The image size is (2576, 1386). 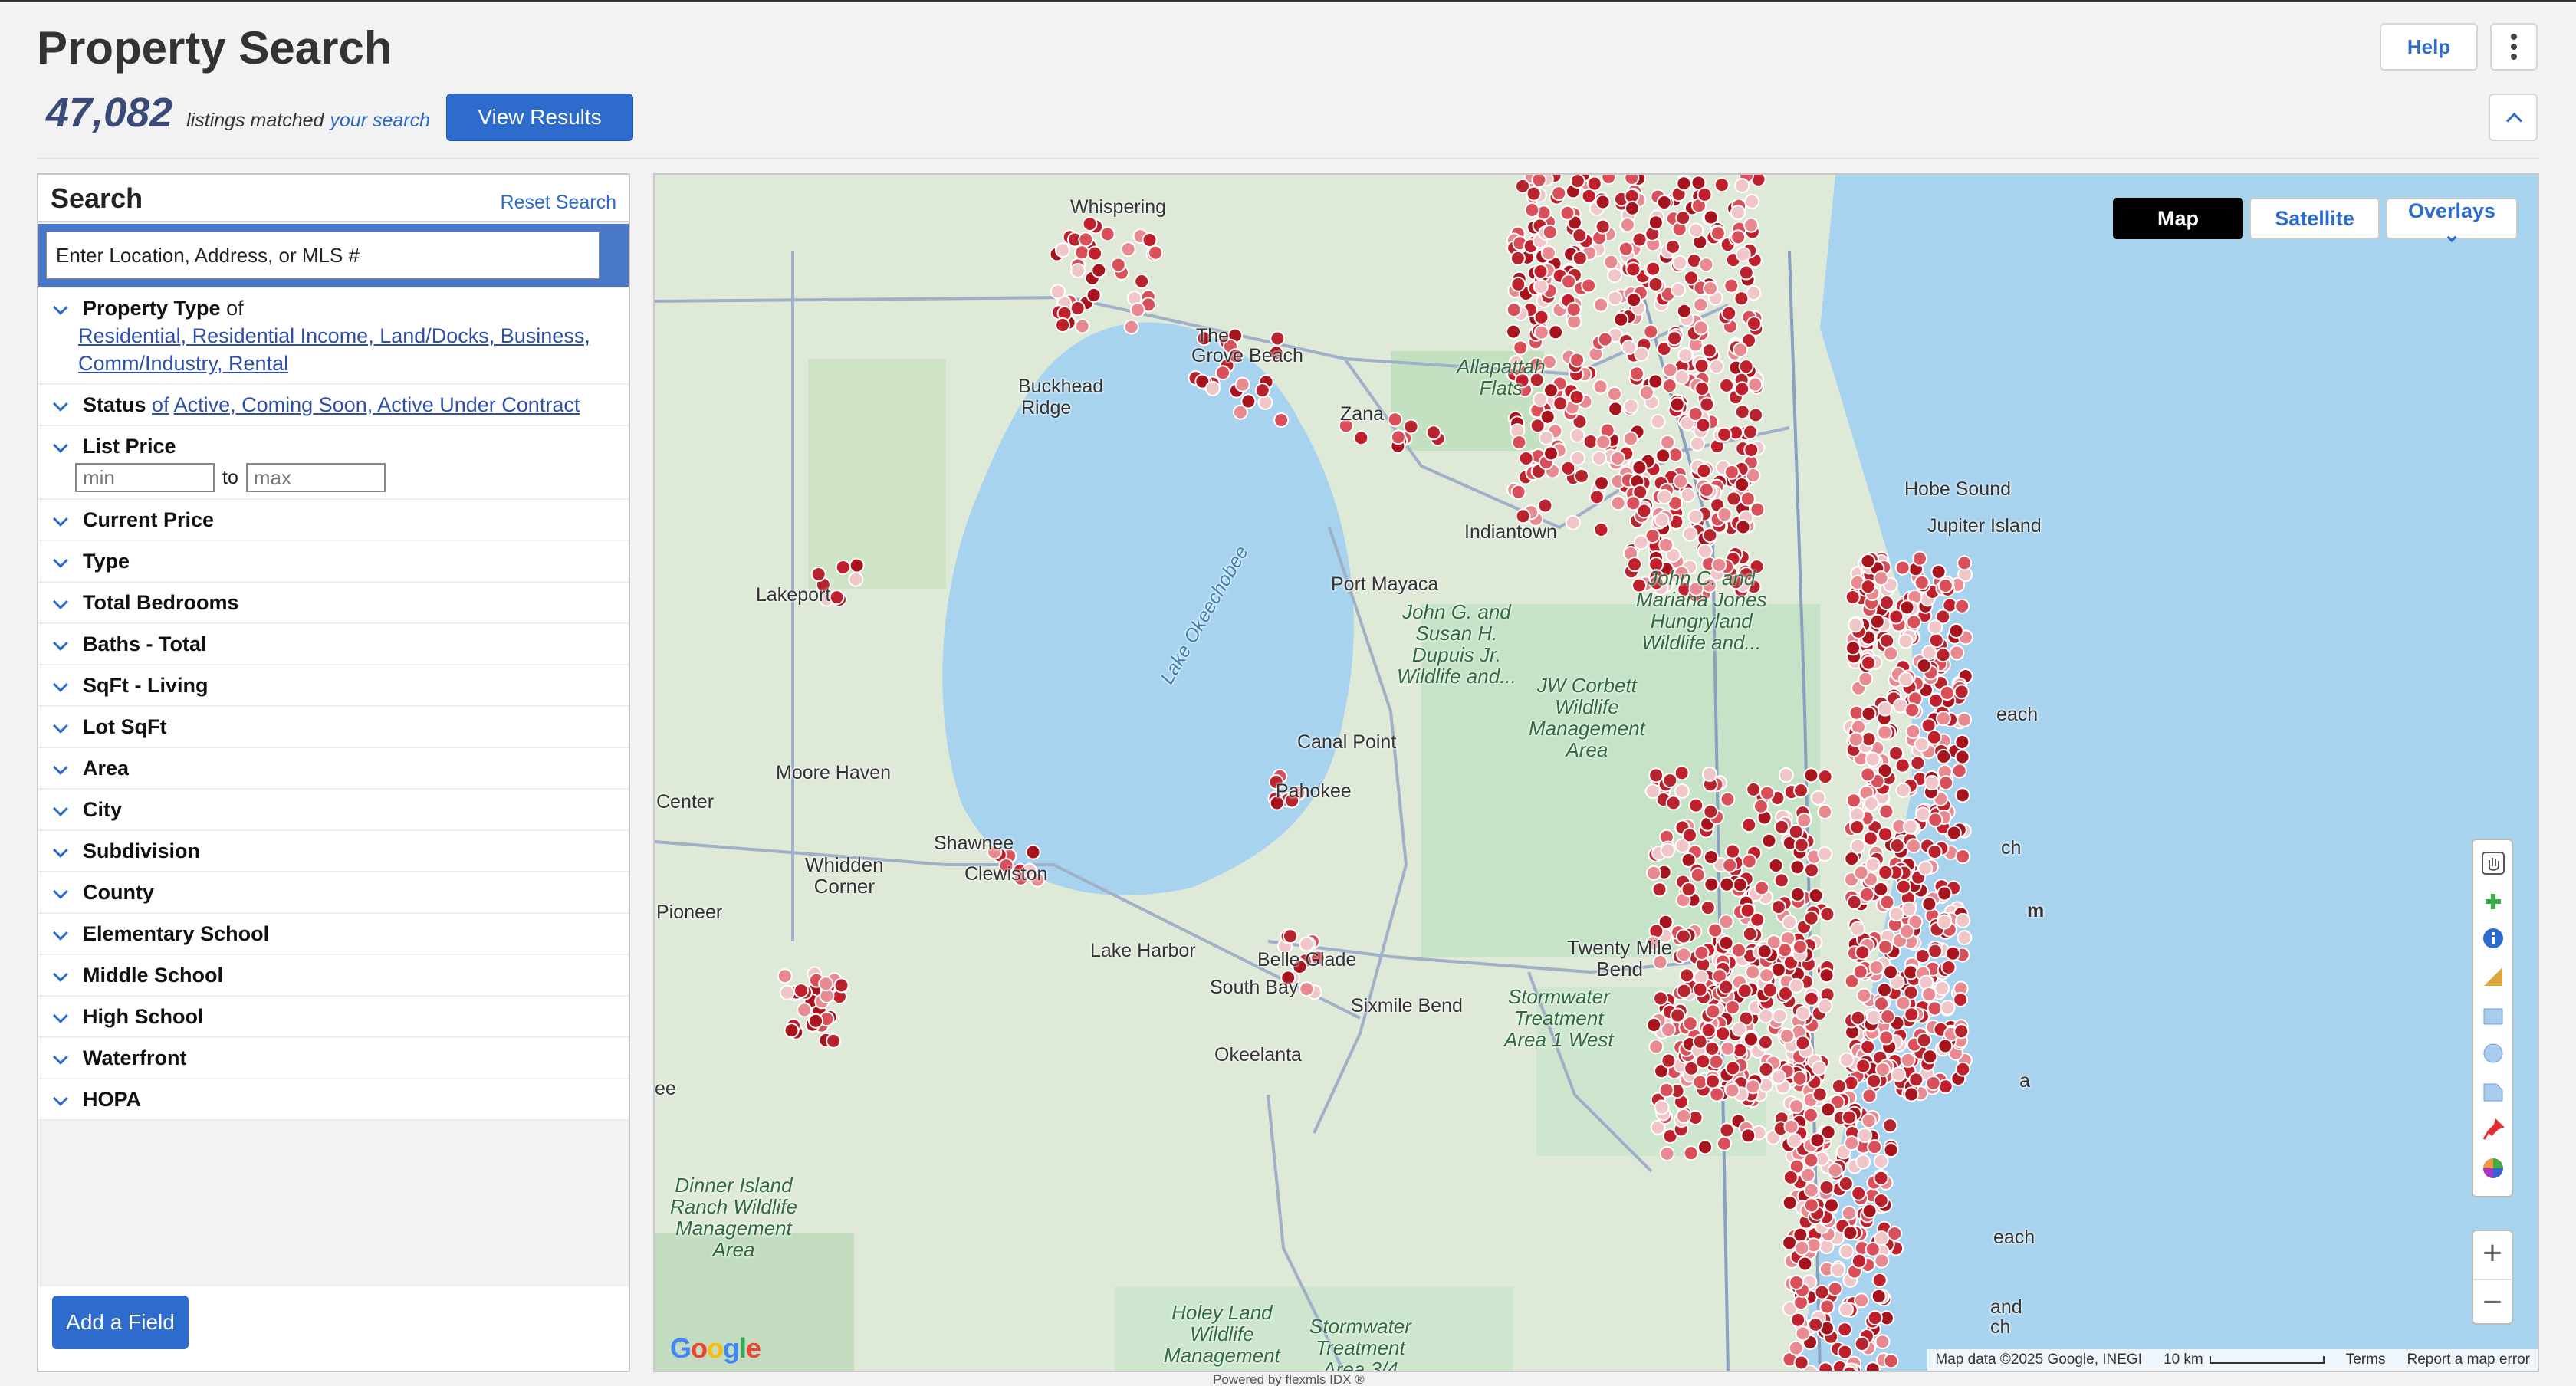 What do you see at coordinates (333, 727) in the screenshot?
I see `field-lot-sqft: Lot SqFt` at bounding box center [333, 727].